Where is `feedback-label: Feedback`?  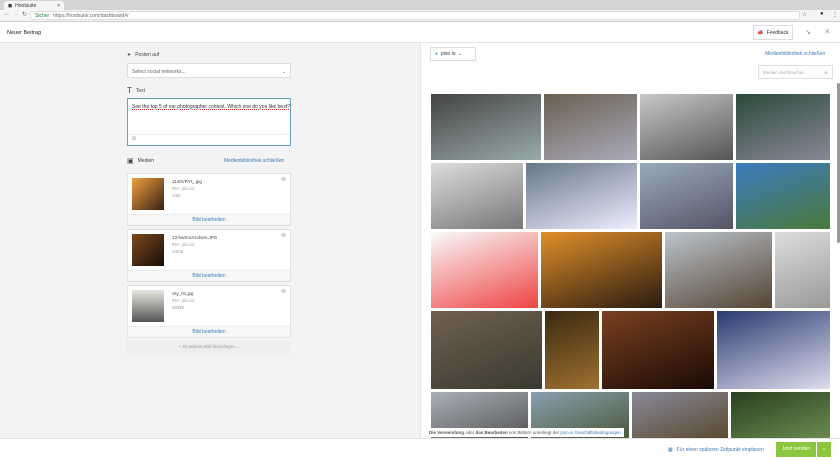 feedback-label: Feedback is located at coordinates (777, 32).